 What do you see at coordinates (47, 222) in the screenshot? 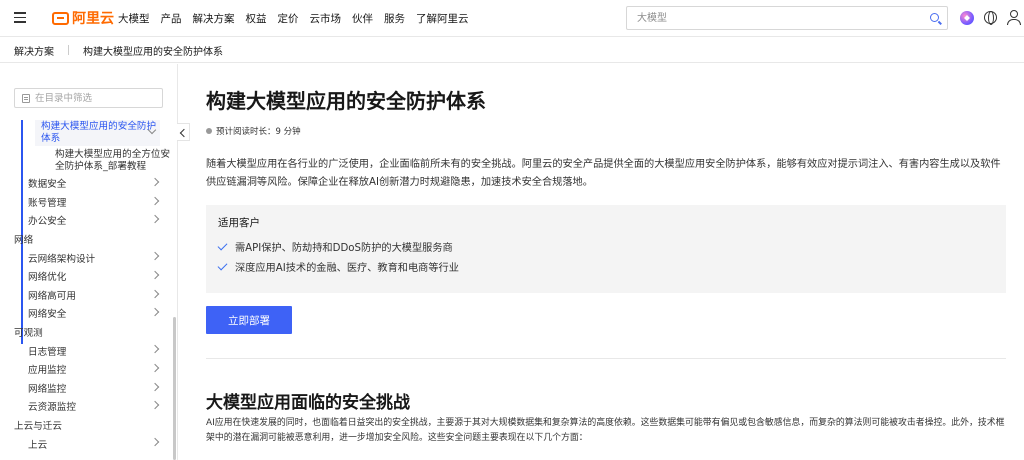
I see `toc-item-label: 办公安全` at bounding box center [47, 222].